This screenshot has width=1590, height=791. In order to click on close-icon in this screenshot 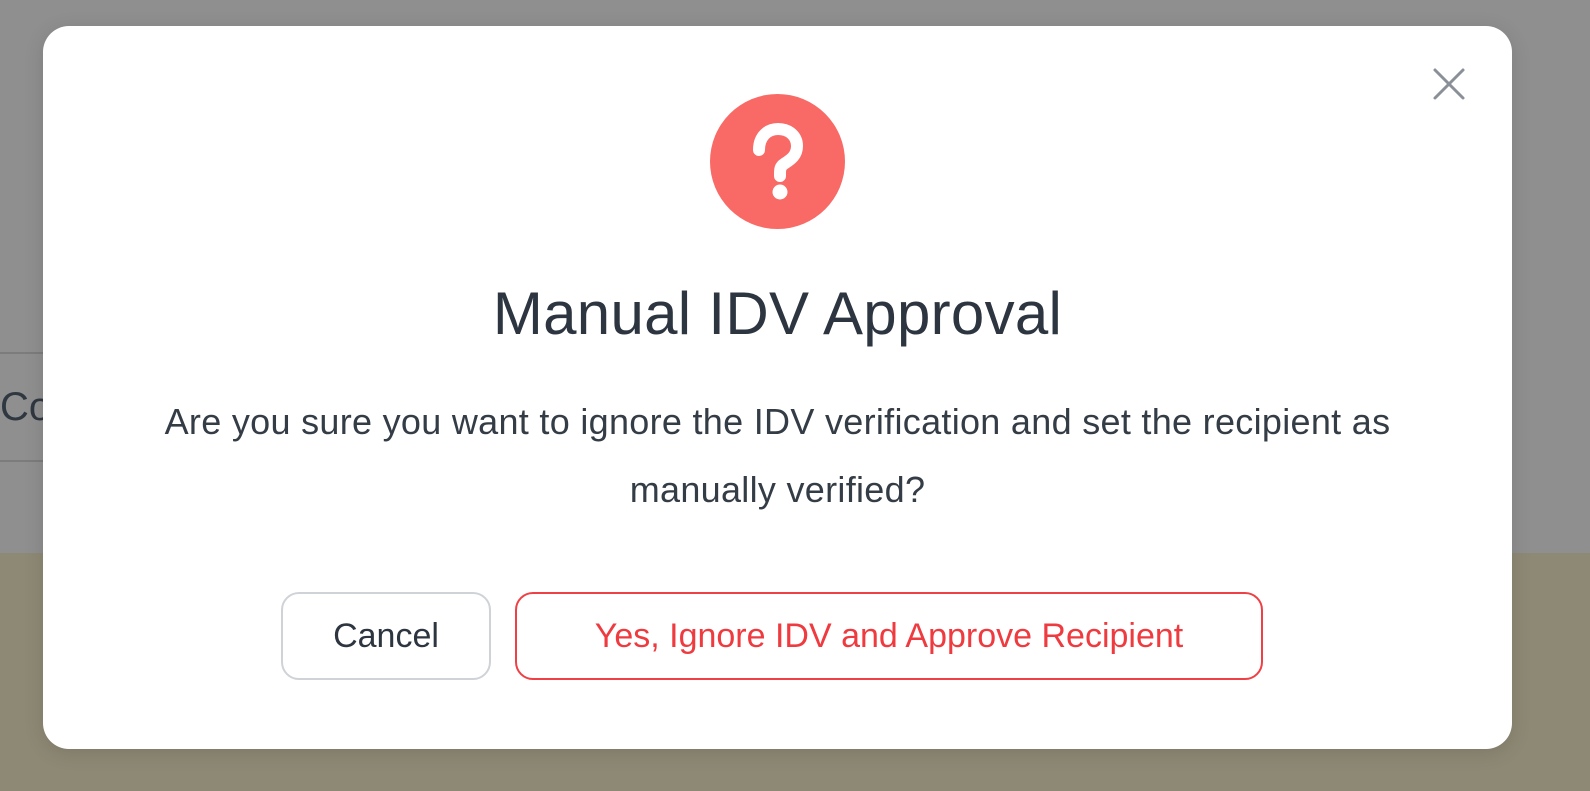, I will do `click(1449, 84)`.